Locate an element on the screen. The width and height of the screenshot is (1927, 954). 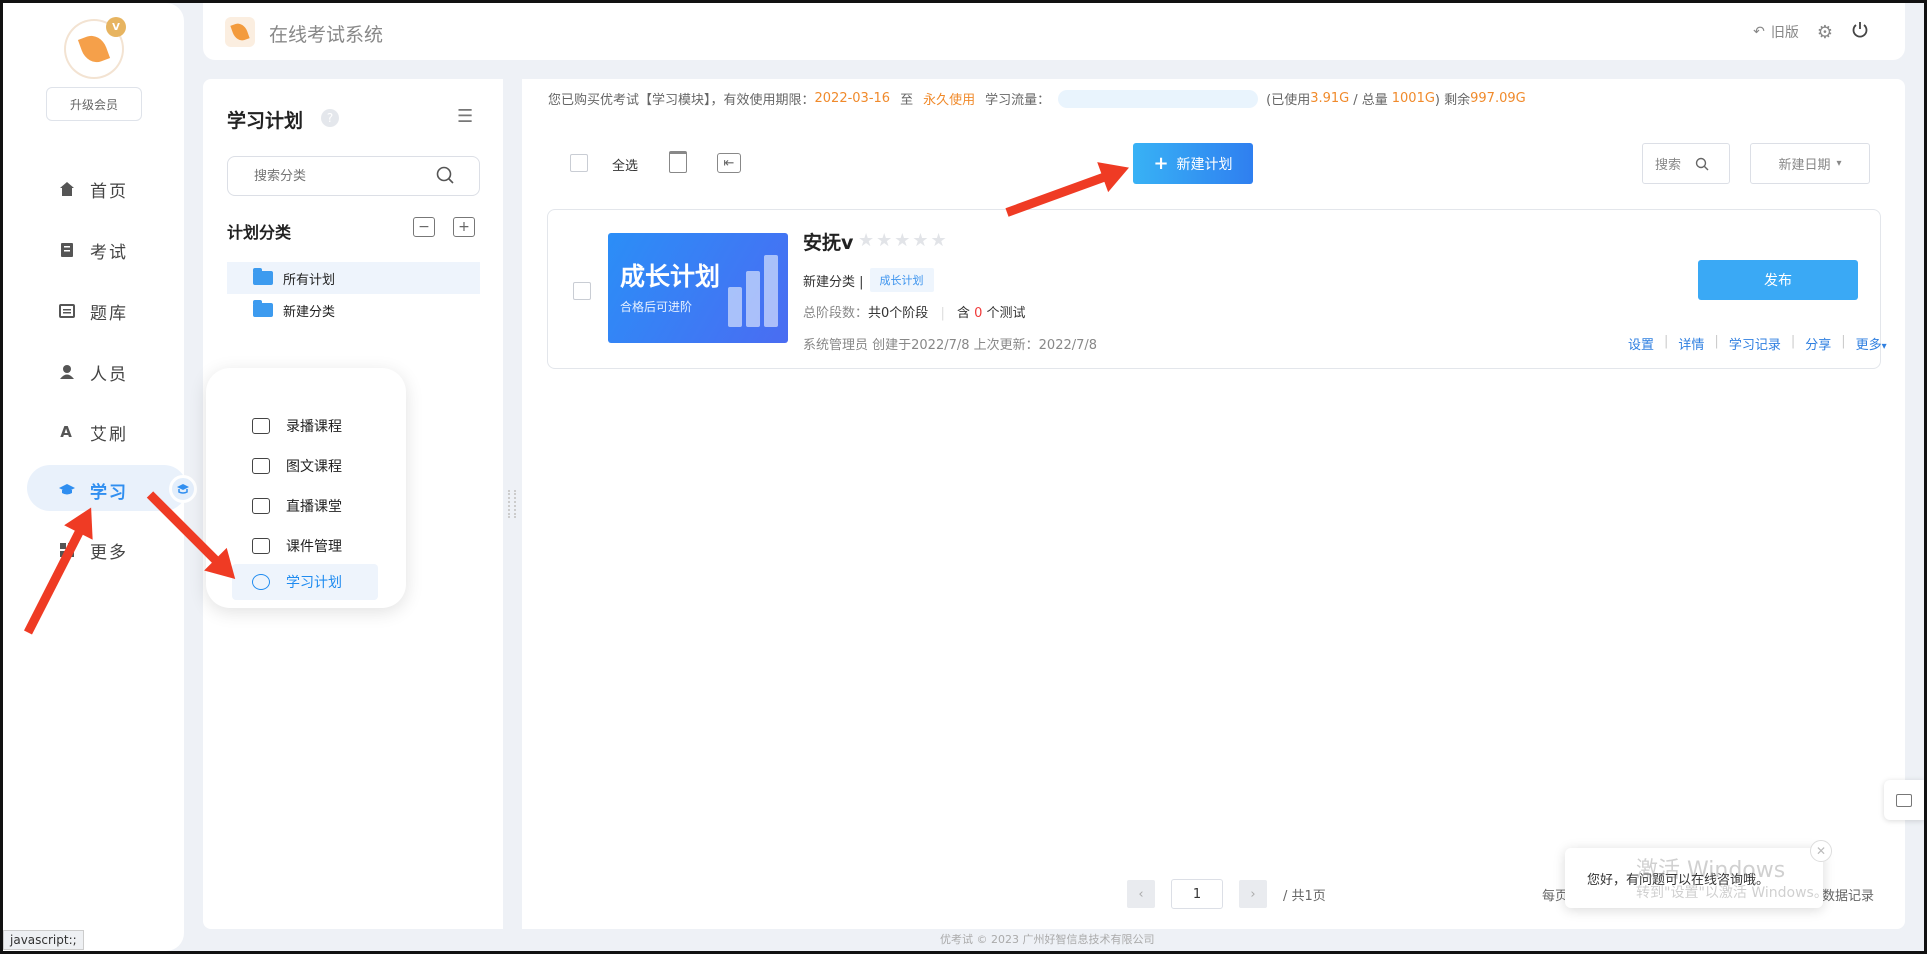
old-version-label: 旧版 is located at coordinates (1784, 33).